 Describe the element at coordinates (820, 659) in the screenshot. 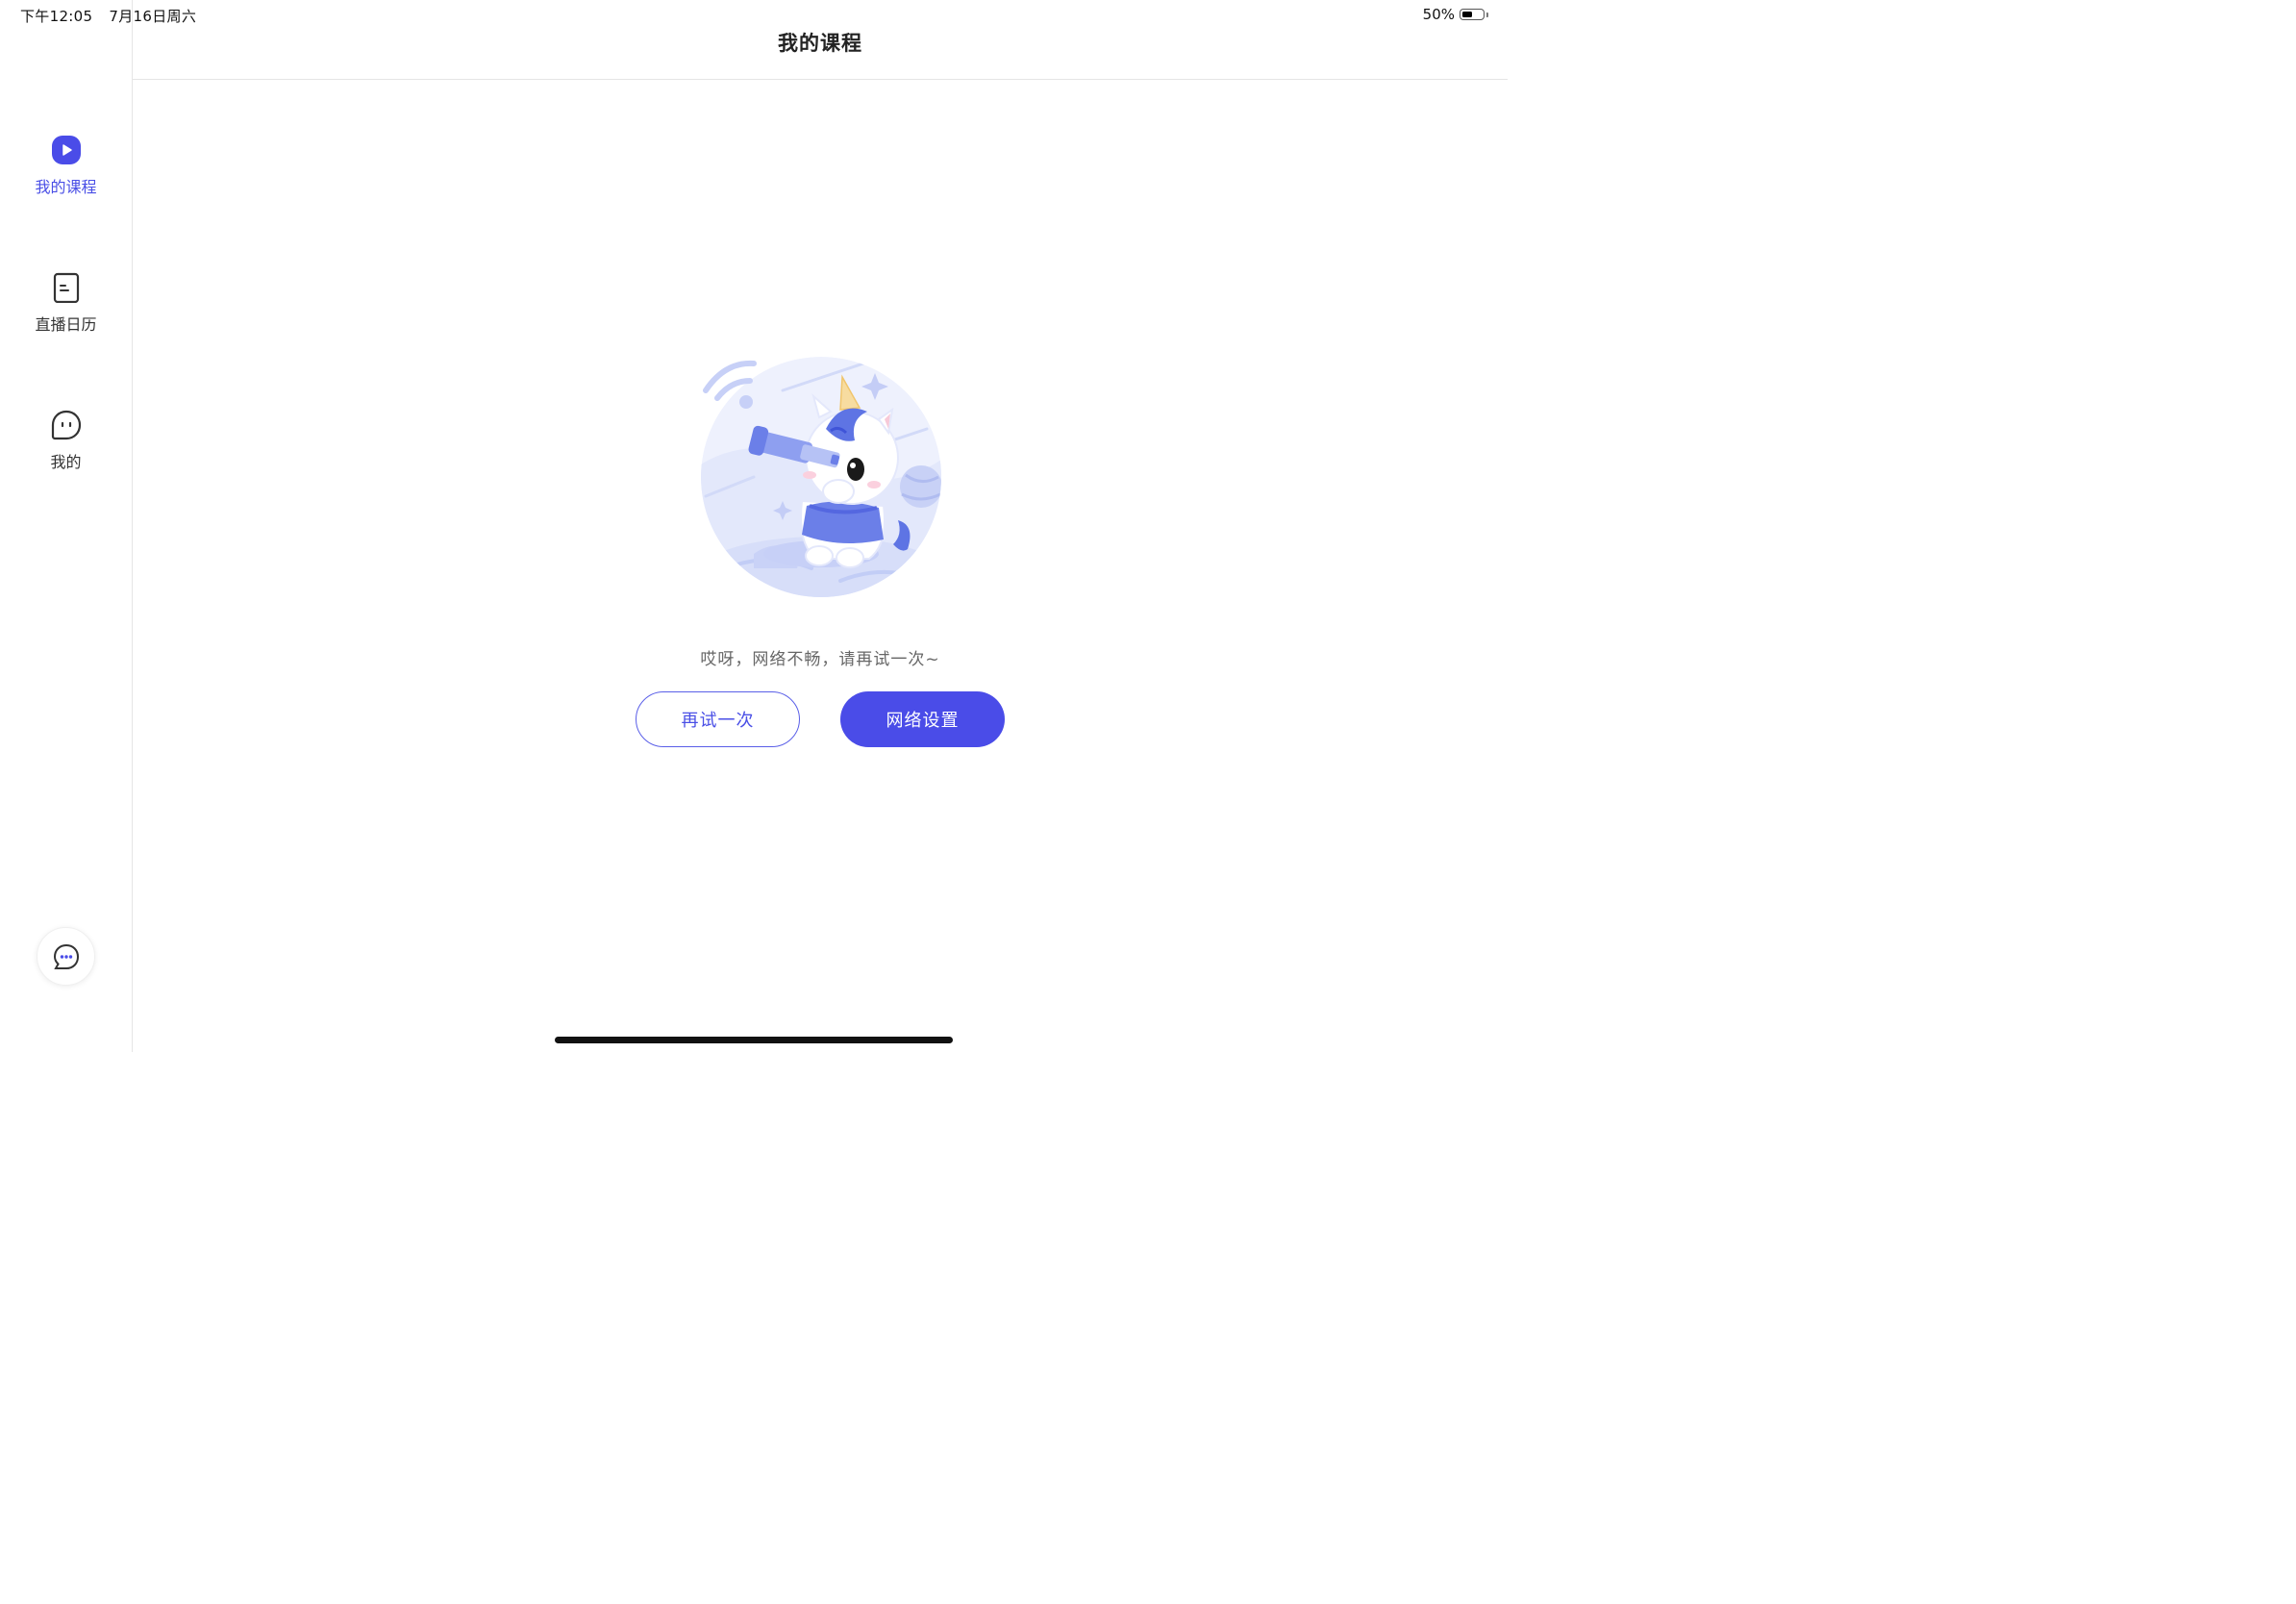

I see `network-error-message: 哎呀，网络不畅，请再试一次~` at that location.